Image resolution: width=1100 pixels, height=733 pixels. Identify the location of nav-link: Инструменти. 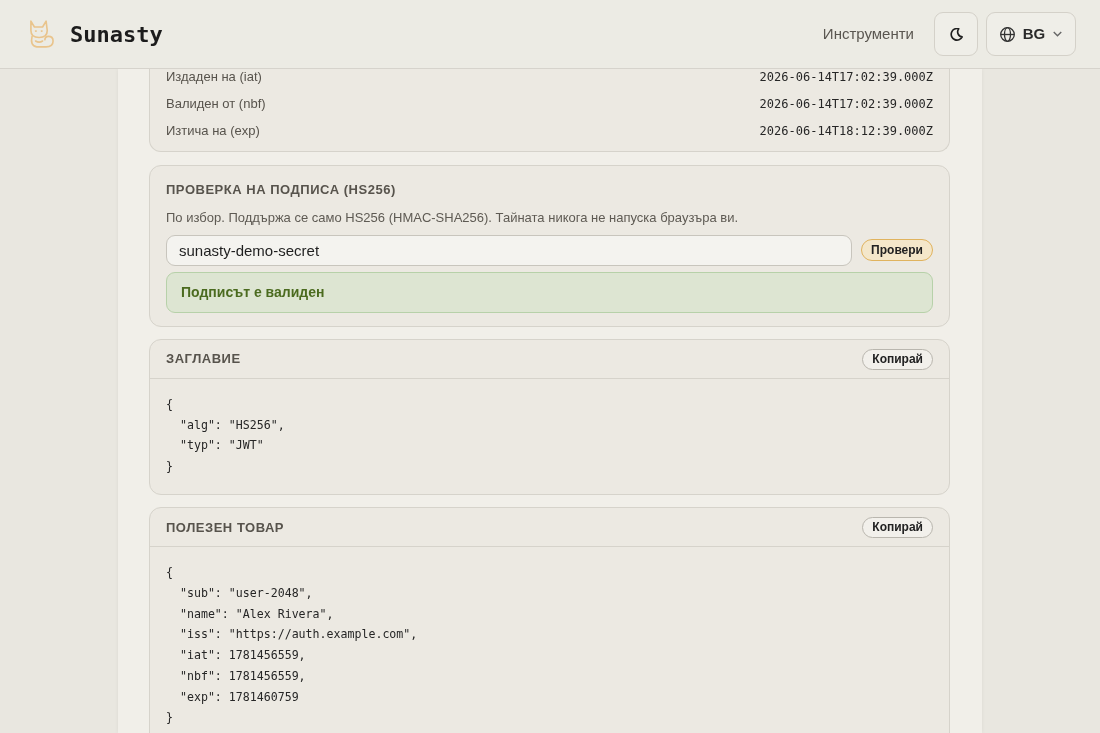
(868, 34).